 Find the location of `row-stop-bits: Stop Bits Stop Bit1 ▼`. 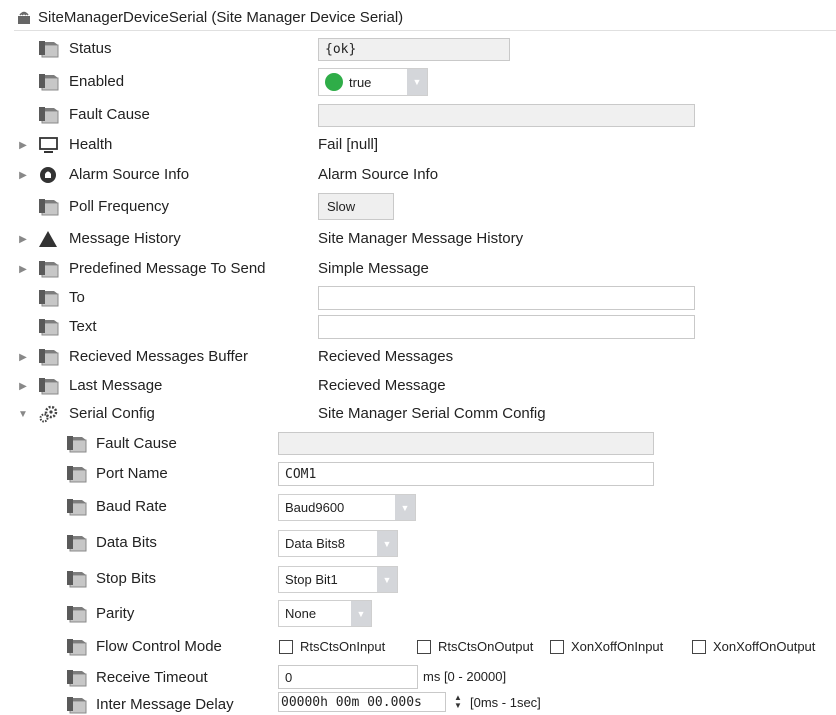

row-stop-bits: Stop Bits Stop Bit1 ▼ is located at coordinates (418, 579).